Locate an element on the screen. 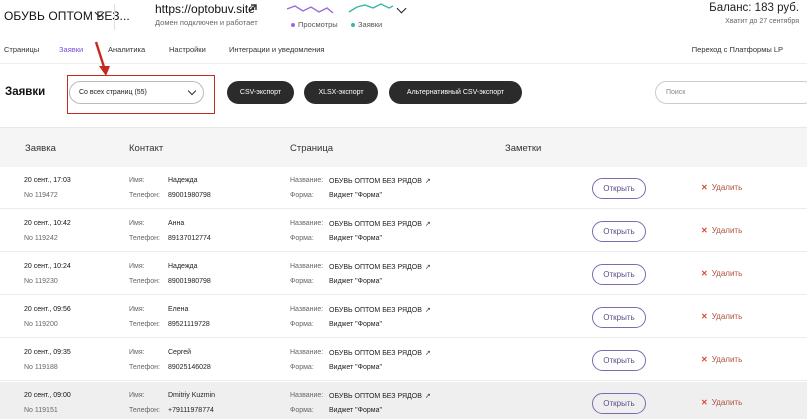  lead-date: 20 сент., 09:00 is located at coordinates (47, 395).